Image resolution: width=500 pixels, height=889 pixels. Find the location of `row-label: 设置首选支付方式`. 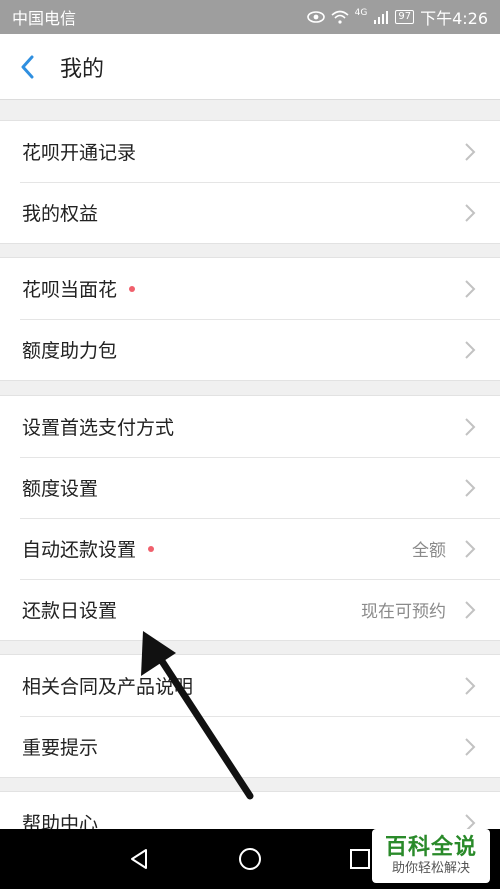

row-label: 设置首选支付方式 is located at coordinates (98, 428).